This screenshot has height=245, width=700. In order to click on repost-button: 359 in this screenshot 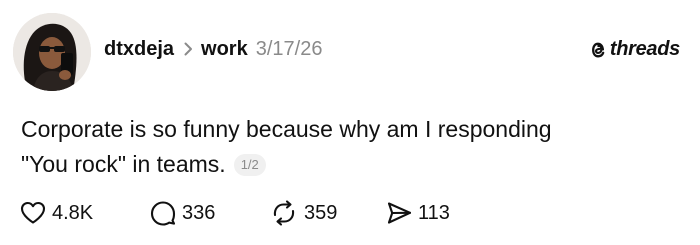, I will do `click(328, 213)`.